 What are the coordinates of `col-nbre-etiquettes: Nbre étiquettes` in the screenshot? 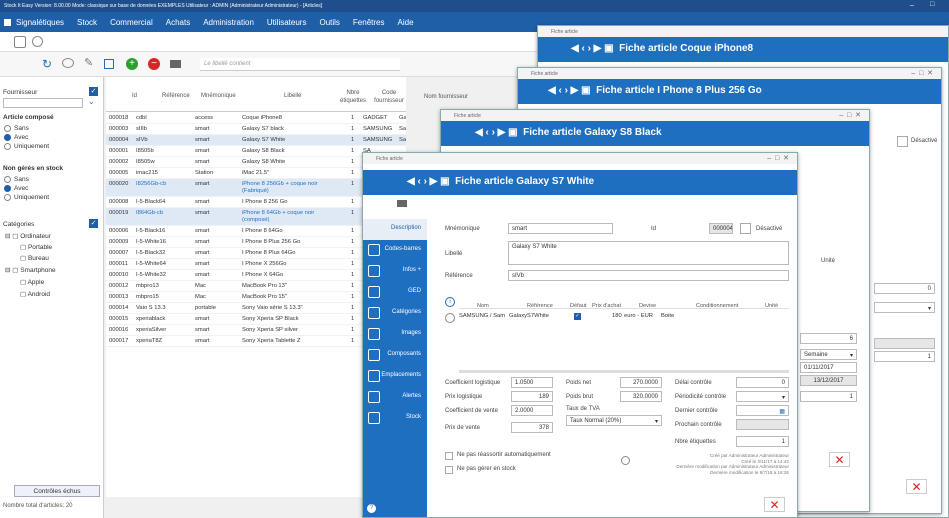 It's located at (353, 97).